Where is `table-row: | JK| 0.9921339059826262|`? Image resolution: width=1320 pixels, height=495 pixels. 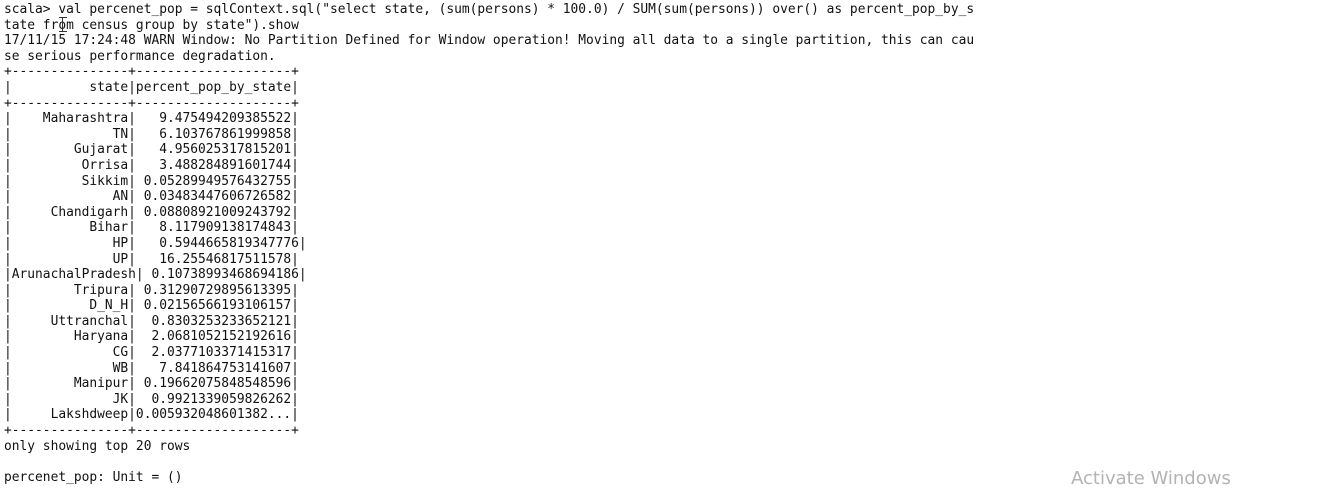
table-row: | JK| 0.9921339059826262| is located at coordinates (151, 399).